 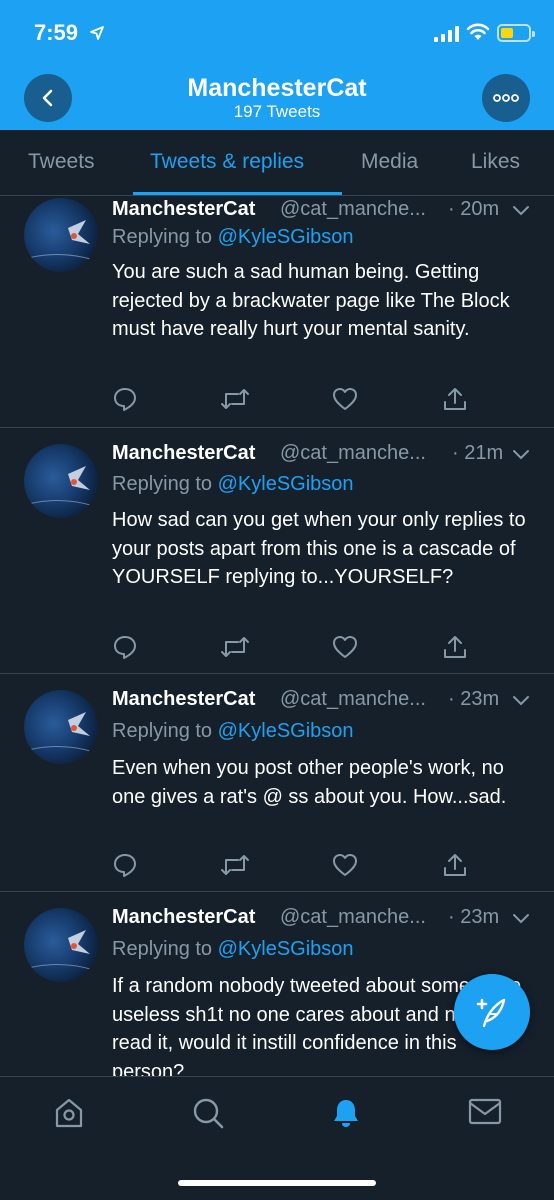 I want to click on home-icon, so click(x=69, y=1113).